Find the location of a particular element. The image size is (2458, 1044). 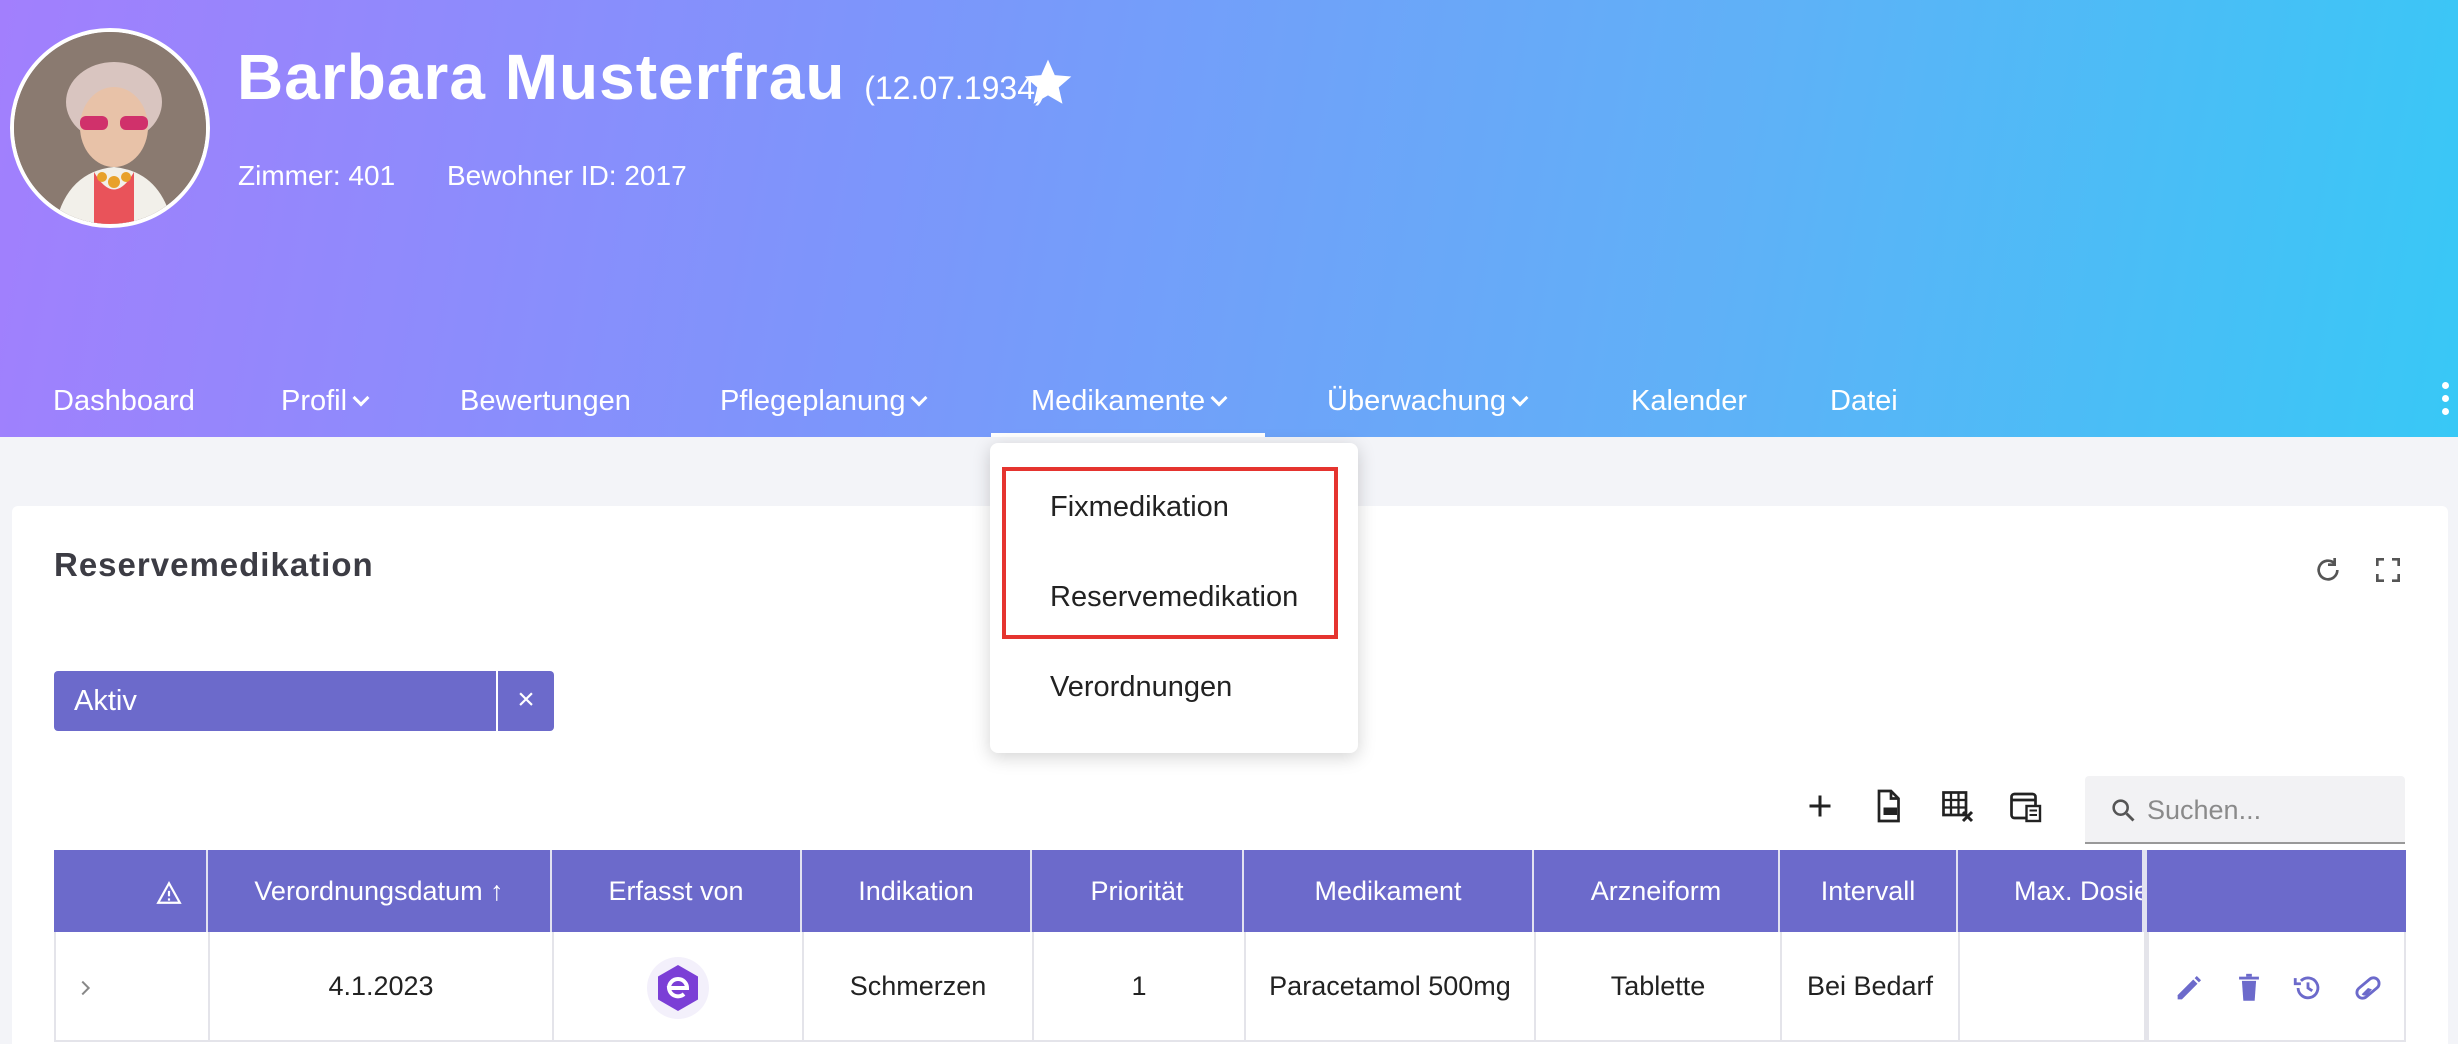

patient-avatar is located at coordinates (110, 128).